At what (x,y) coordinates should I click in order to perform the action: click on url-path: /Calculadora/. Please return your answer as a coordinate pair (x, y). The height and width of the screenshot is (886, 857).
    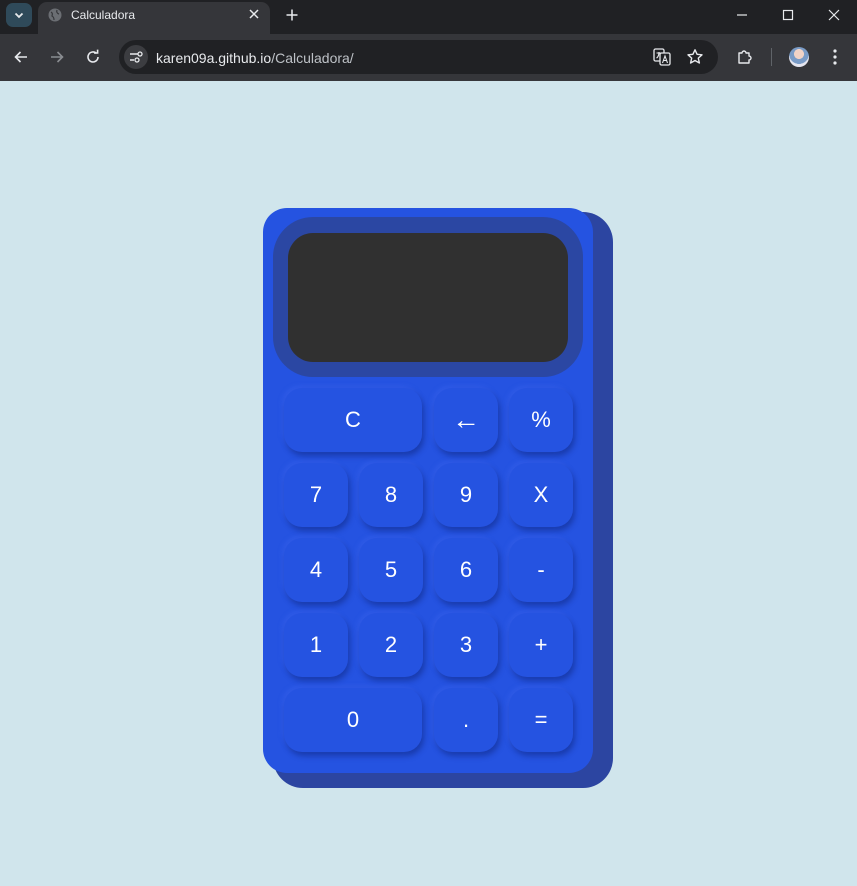
    Looking at the image, I should click on (312, 58).